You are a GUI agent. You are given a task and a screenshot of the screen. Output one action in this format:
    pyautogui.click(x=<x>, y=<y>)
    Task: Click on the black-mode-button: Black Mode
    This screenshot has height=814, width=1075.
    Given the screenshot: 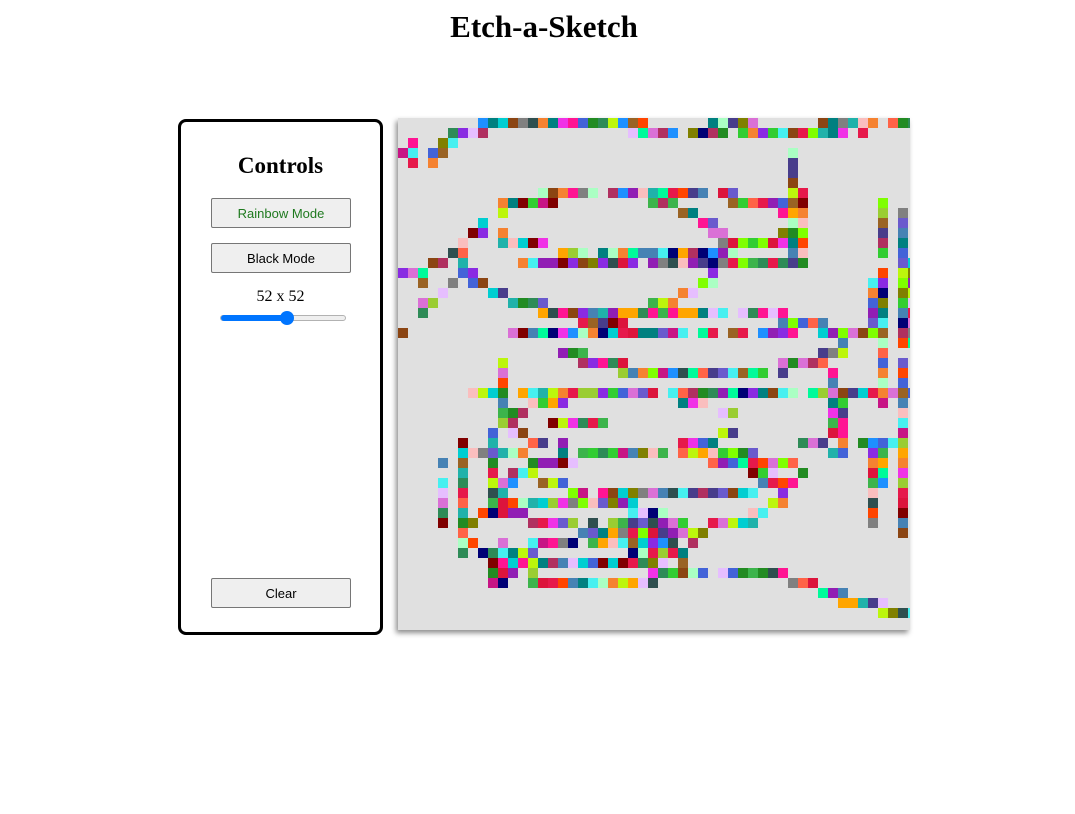 What is the action you would take?
    pyautogui.click(x=281, y=258)
    